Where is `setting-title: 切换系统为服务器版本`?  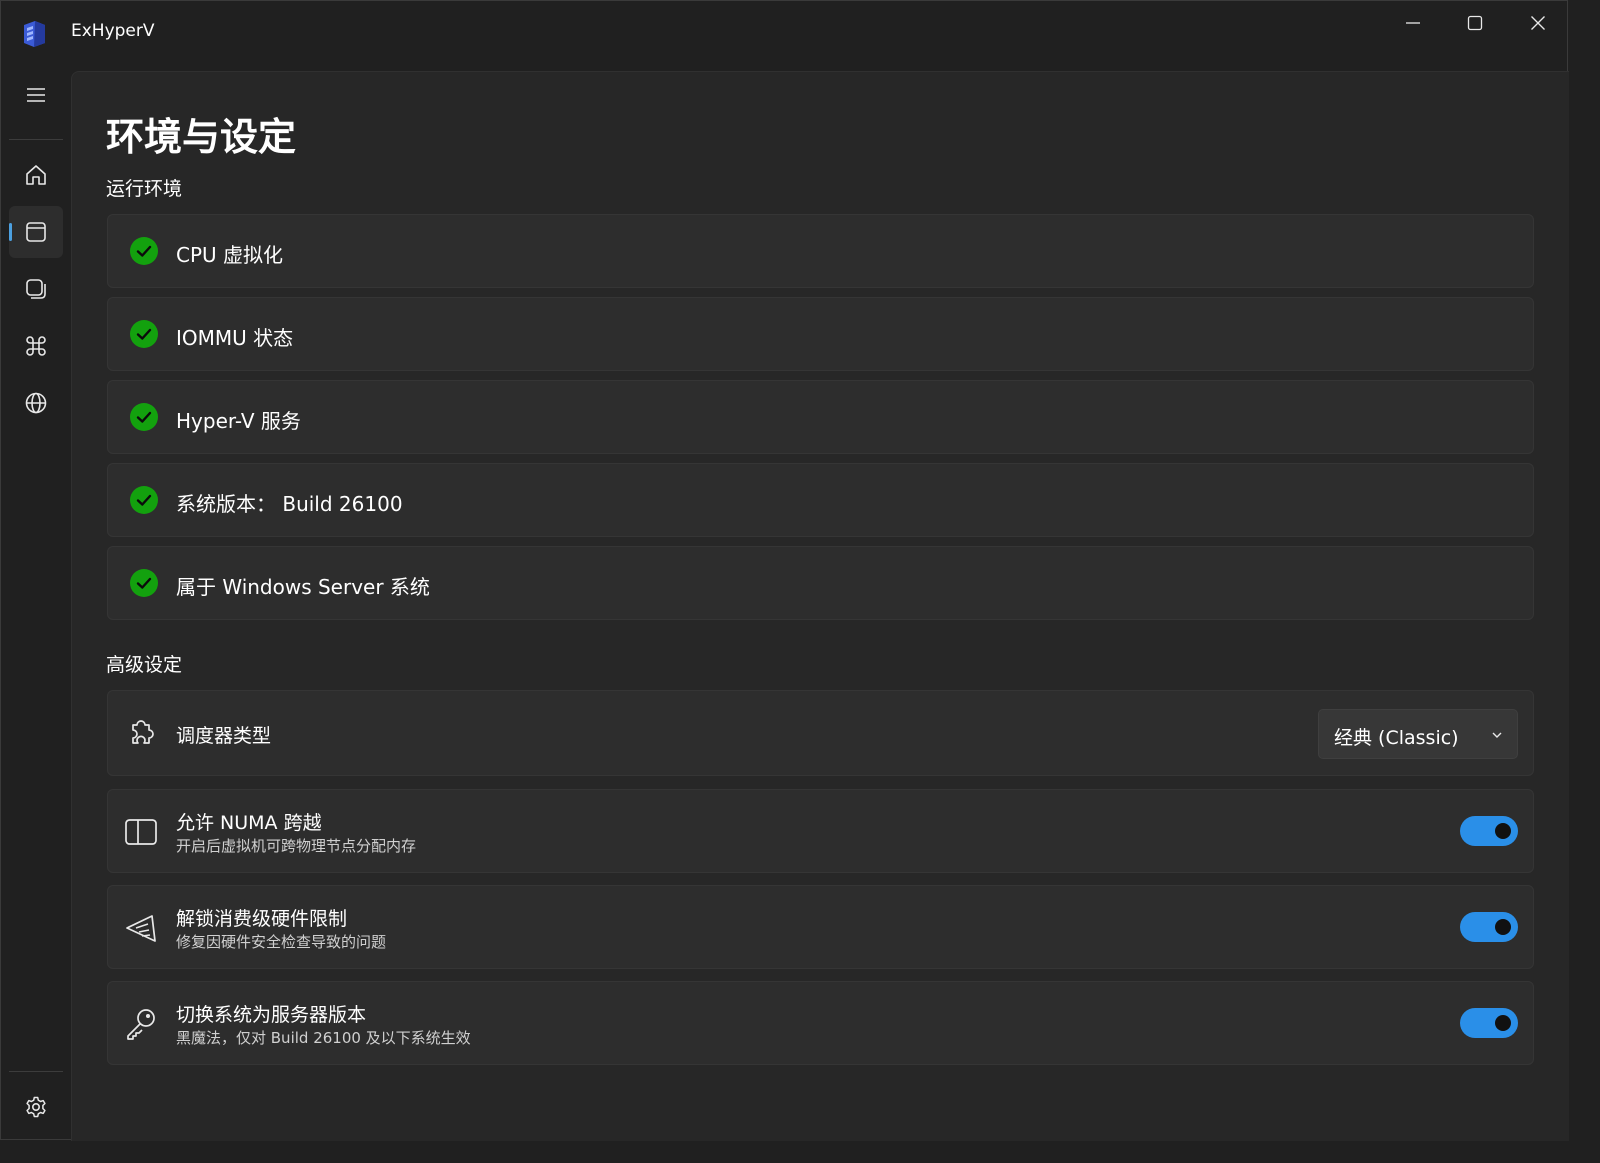 setting-title: 切换系统为服务器版本 is located at coordinates (271, 1015).